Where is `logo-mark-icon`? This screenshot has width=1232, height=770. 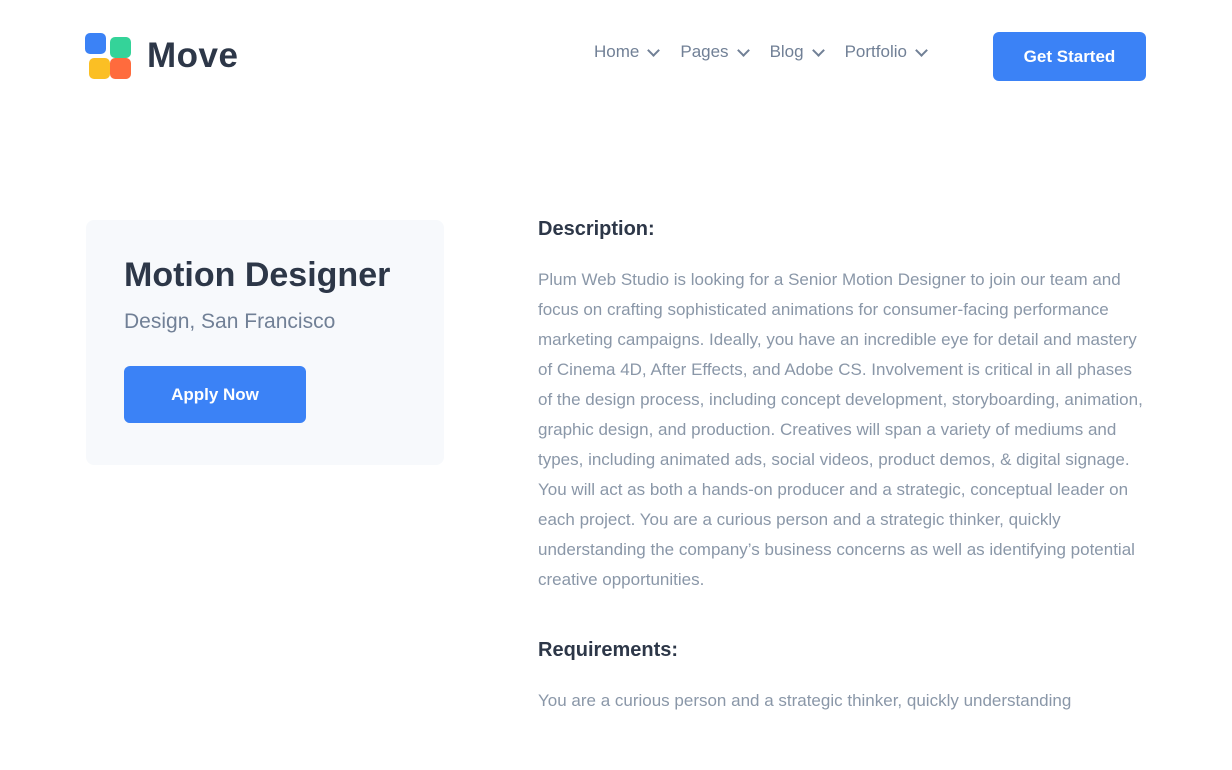 logo-mark-icon is located at coordinates (108, 56).